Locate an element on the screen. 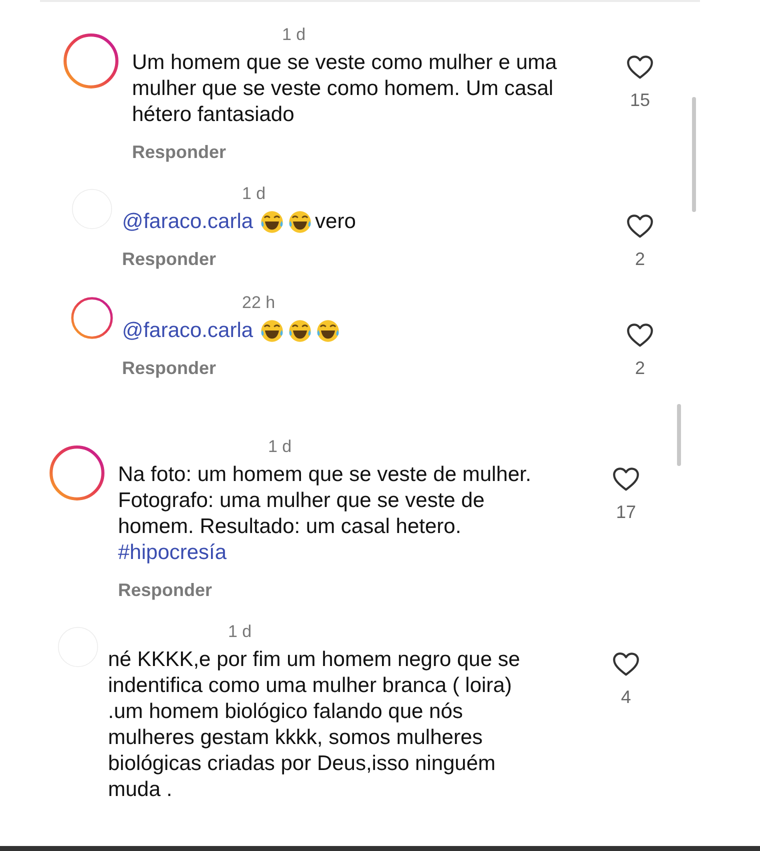  comment-text: Na foto: um homem que se veste de mulher. Fotografo: uma mulher que se veste de homem. Resultado: um casal hetero. is located at coordinates (325, 501).